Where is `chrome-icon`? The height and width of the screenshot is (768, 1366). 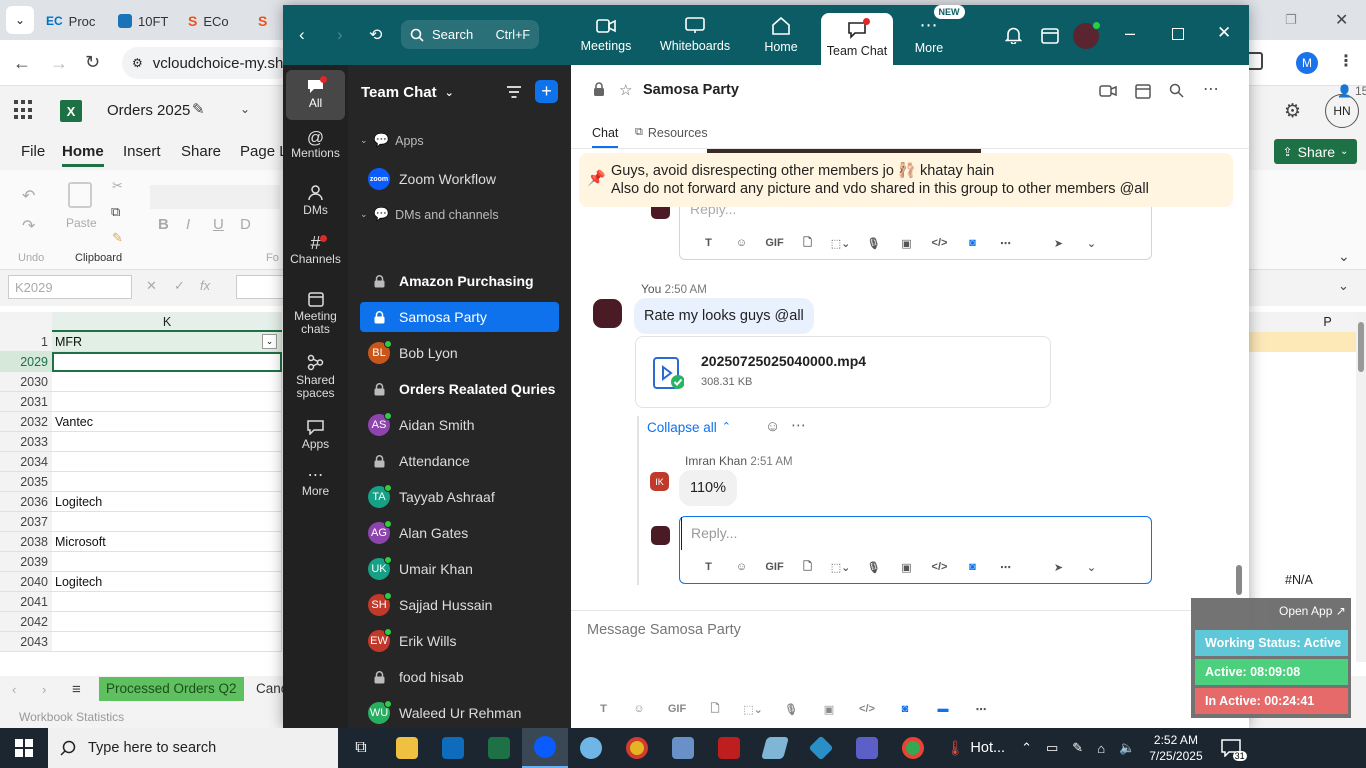 chrome-icon is located at coordinates (637, 748).